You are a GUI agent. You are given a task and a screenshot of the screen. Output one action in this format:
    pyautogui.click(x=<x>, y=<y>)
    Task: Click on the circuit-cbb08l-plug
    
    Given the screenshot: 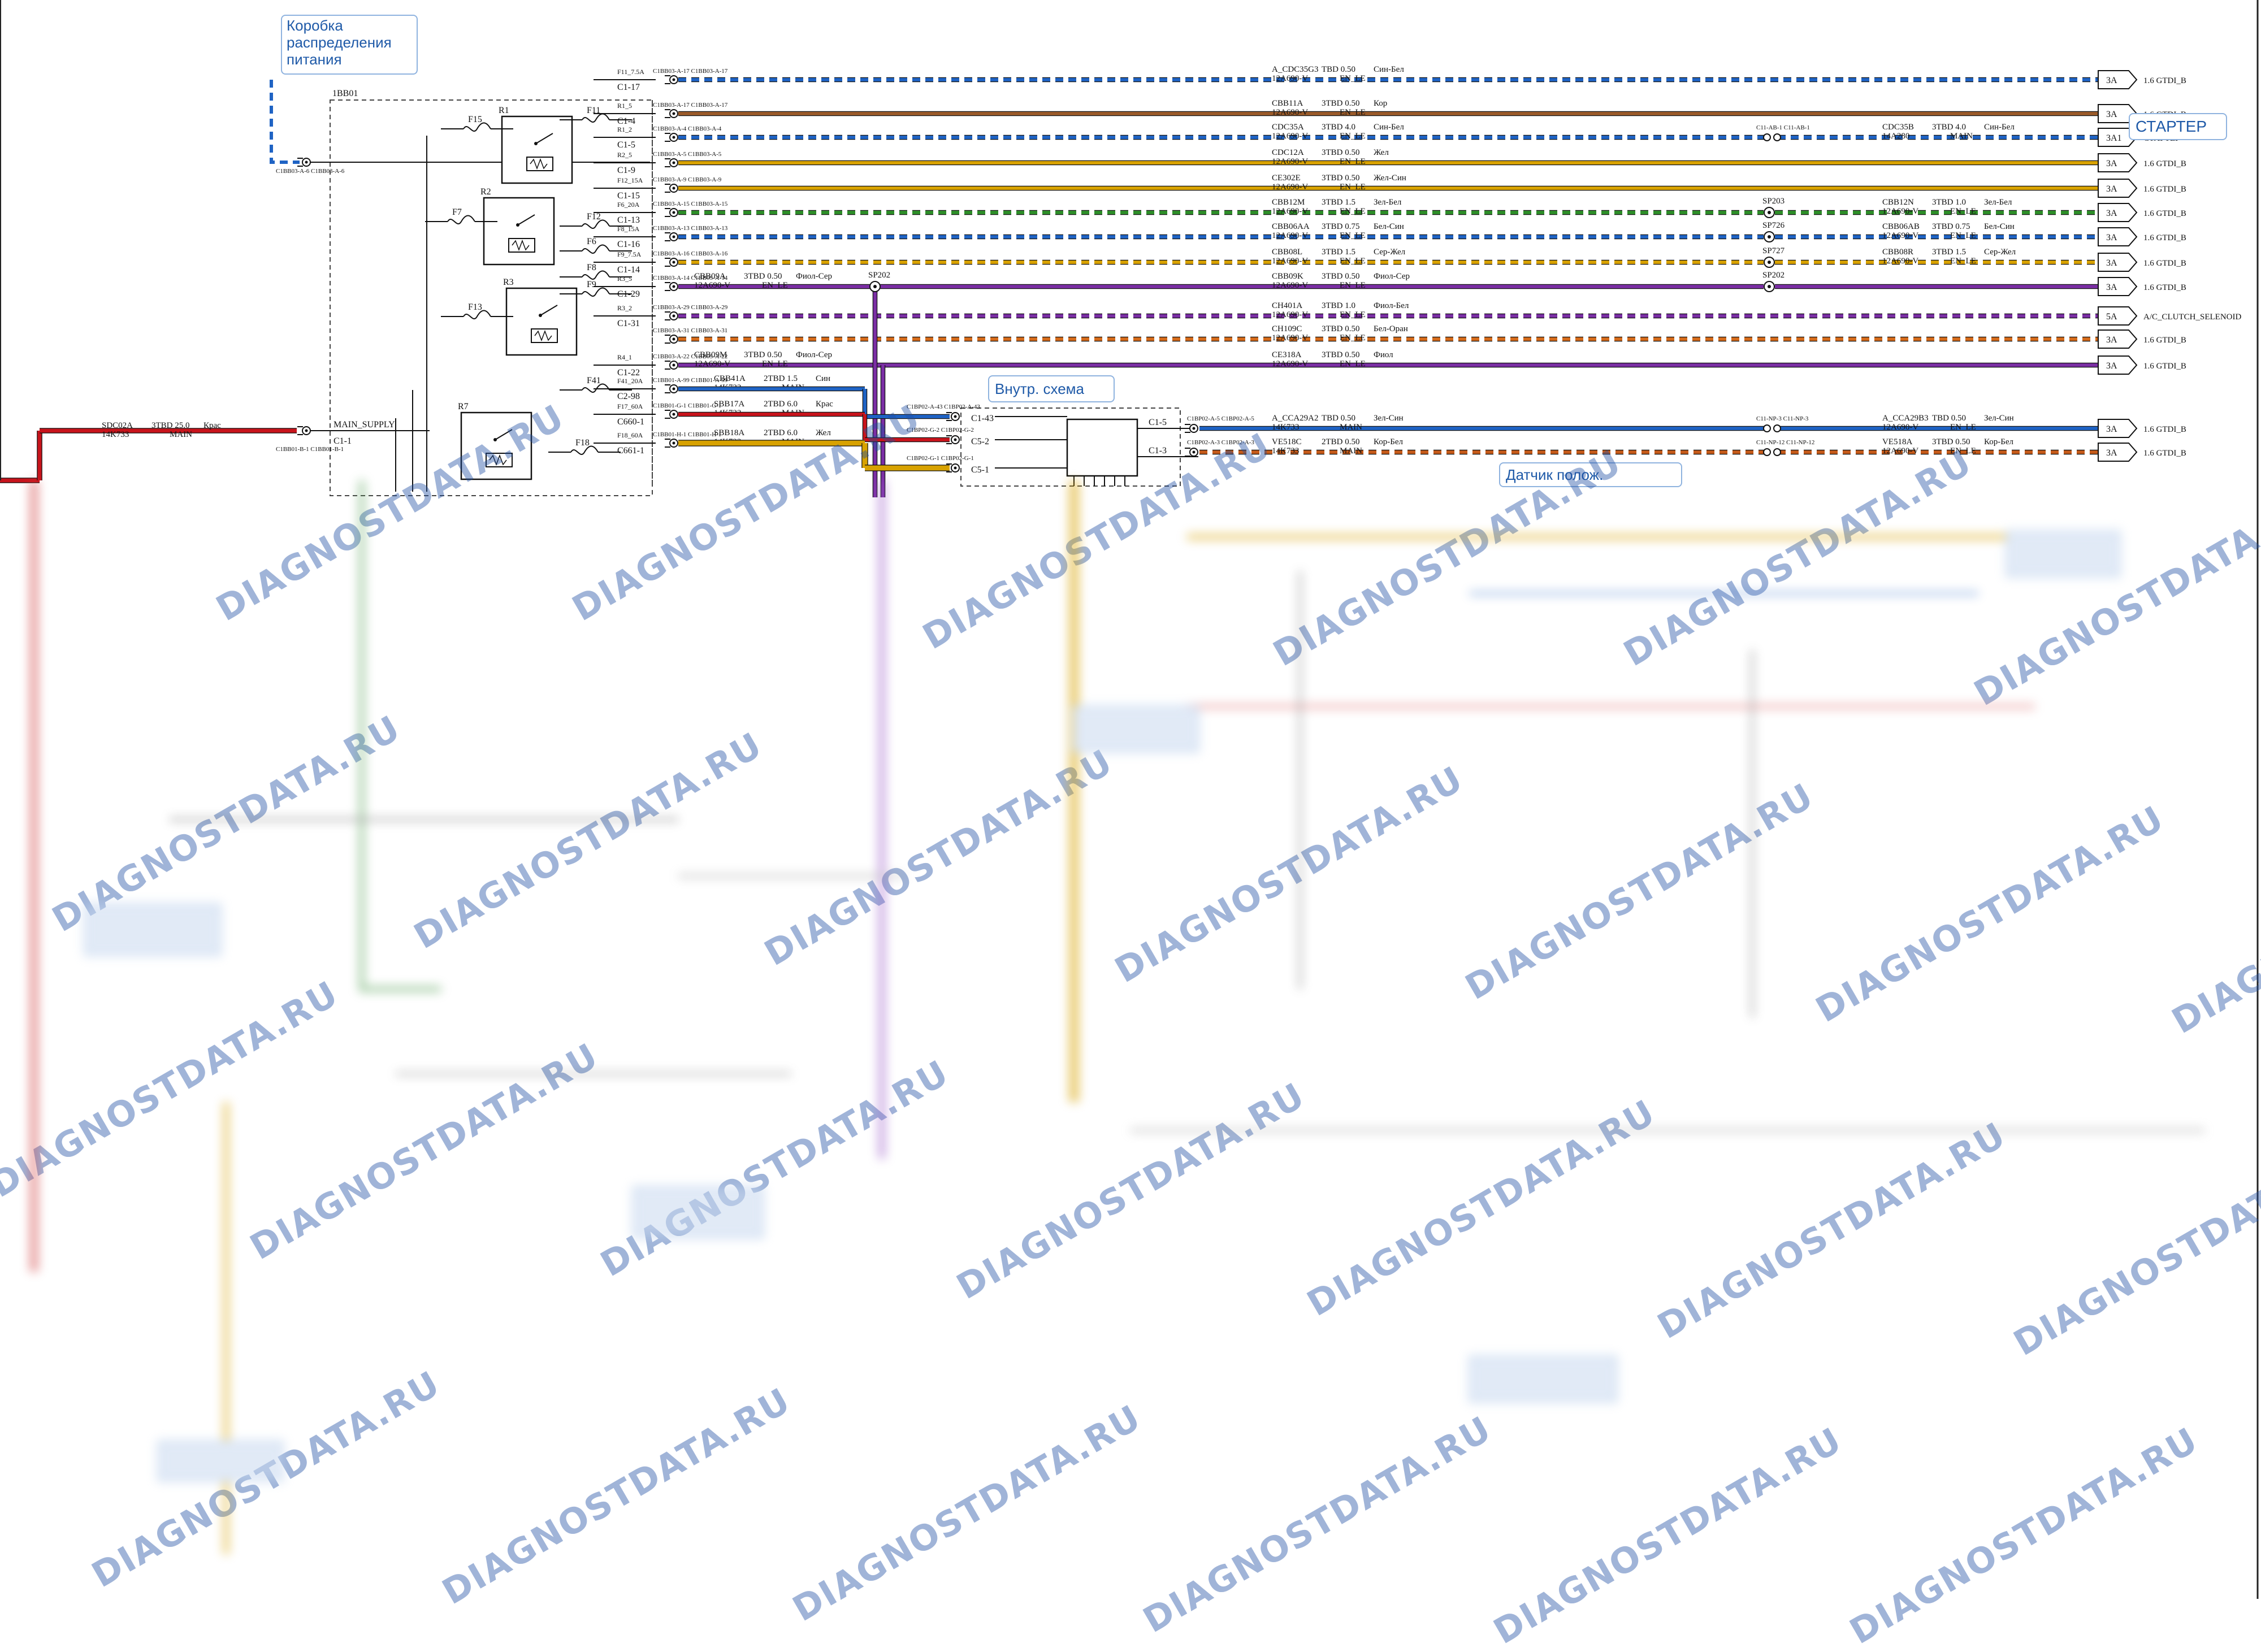 What is the action you would take?
    pyautogui.click(x=671, y=262)
    